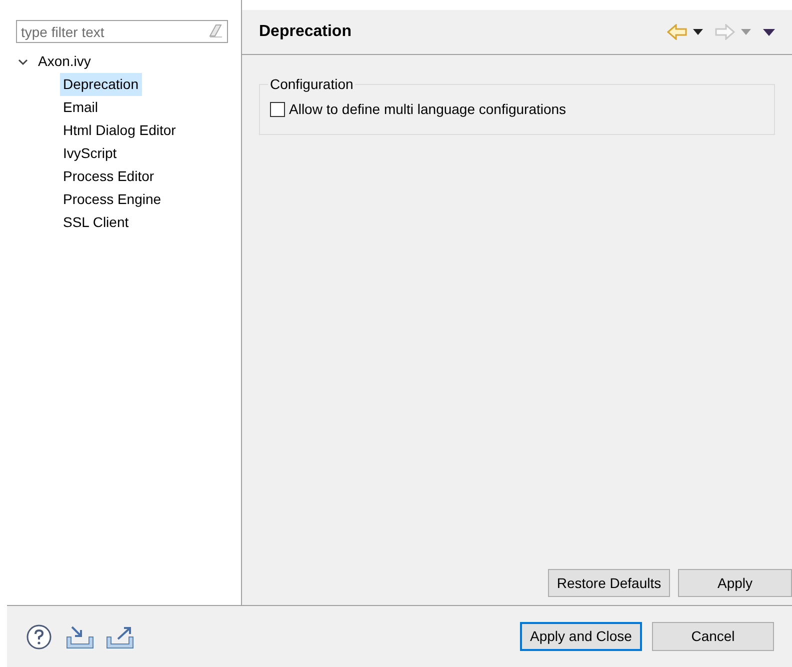  What do you see at coordinates (39, 637) in the screenshot?
I see `help-icon` at bounding box center [39, 637].